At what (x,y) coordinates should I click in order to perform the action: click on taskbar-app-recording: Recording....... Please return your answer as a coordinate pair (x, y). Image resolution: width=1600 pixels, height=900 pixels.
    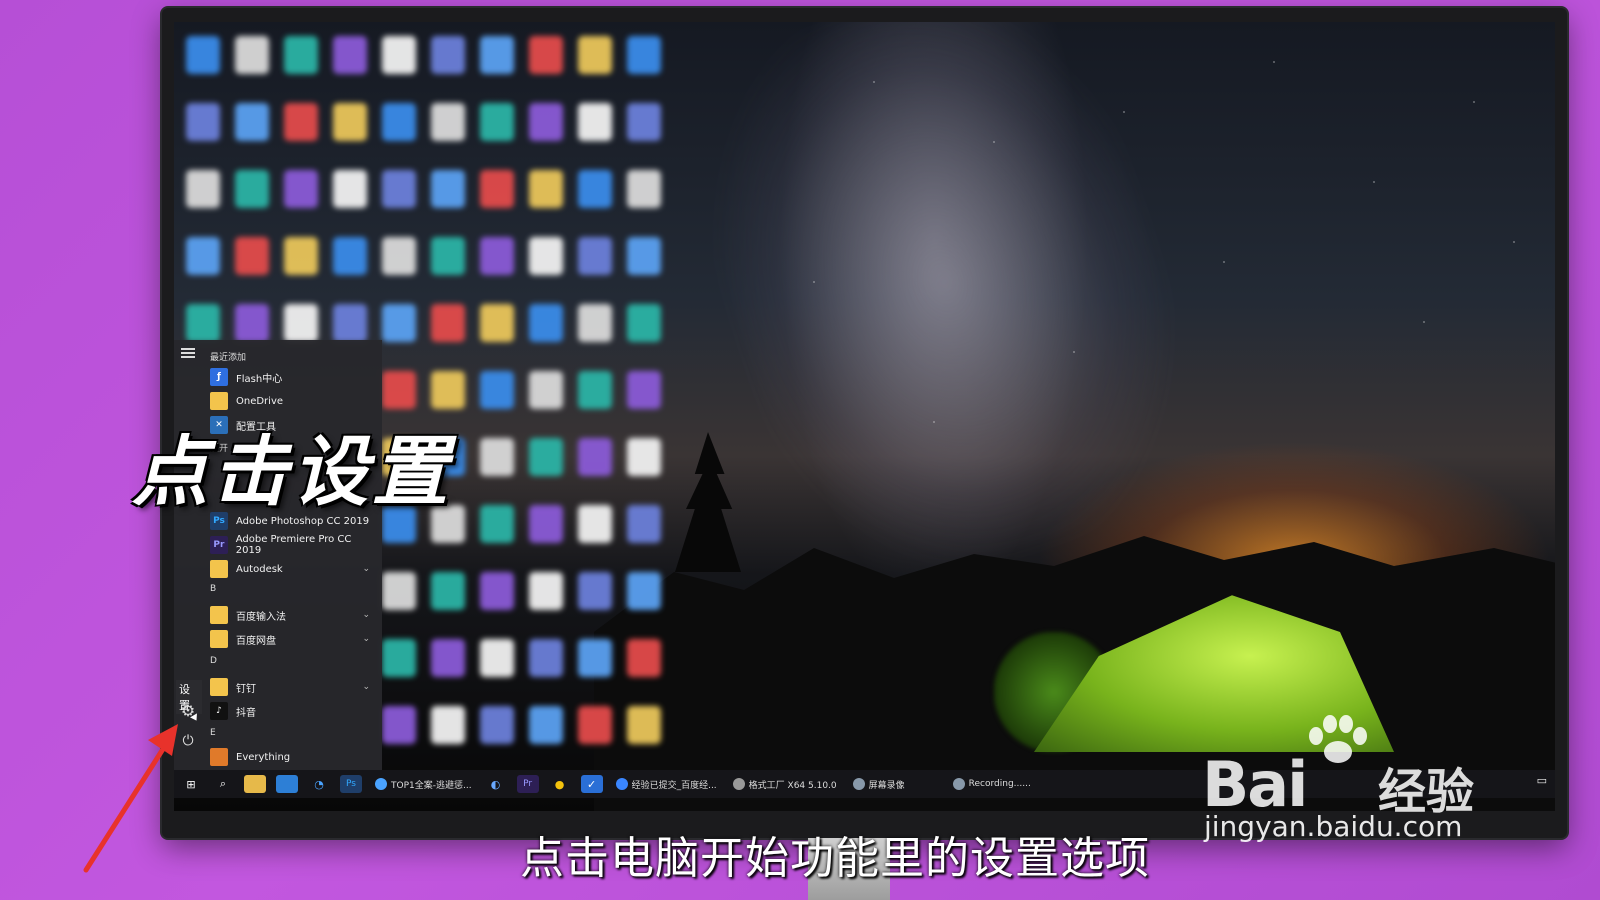
    Looking at the image, I should click on (991, 784).